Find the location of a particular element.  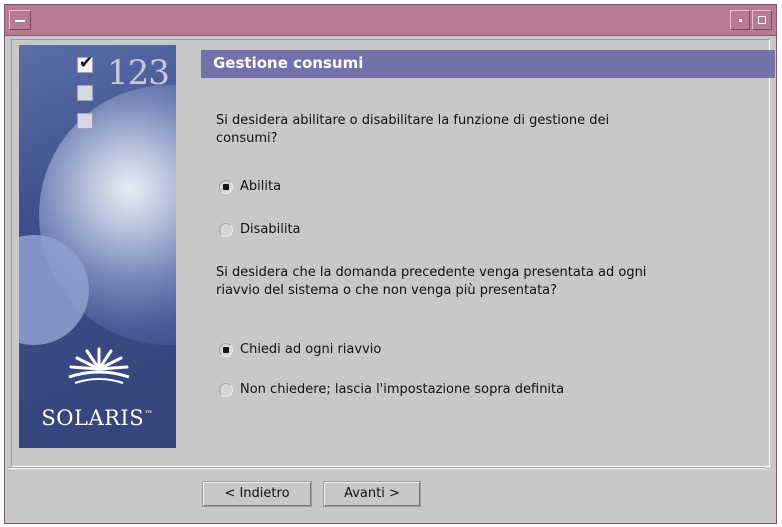

menu-icon is located at coordinates (20, 21).